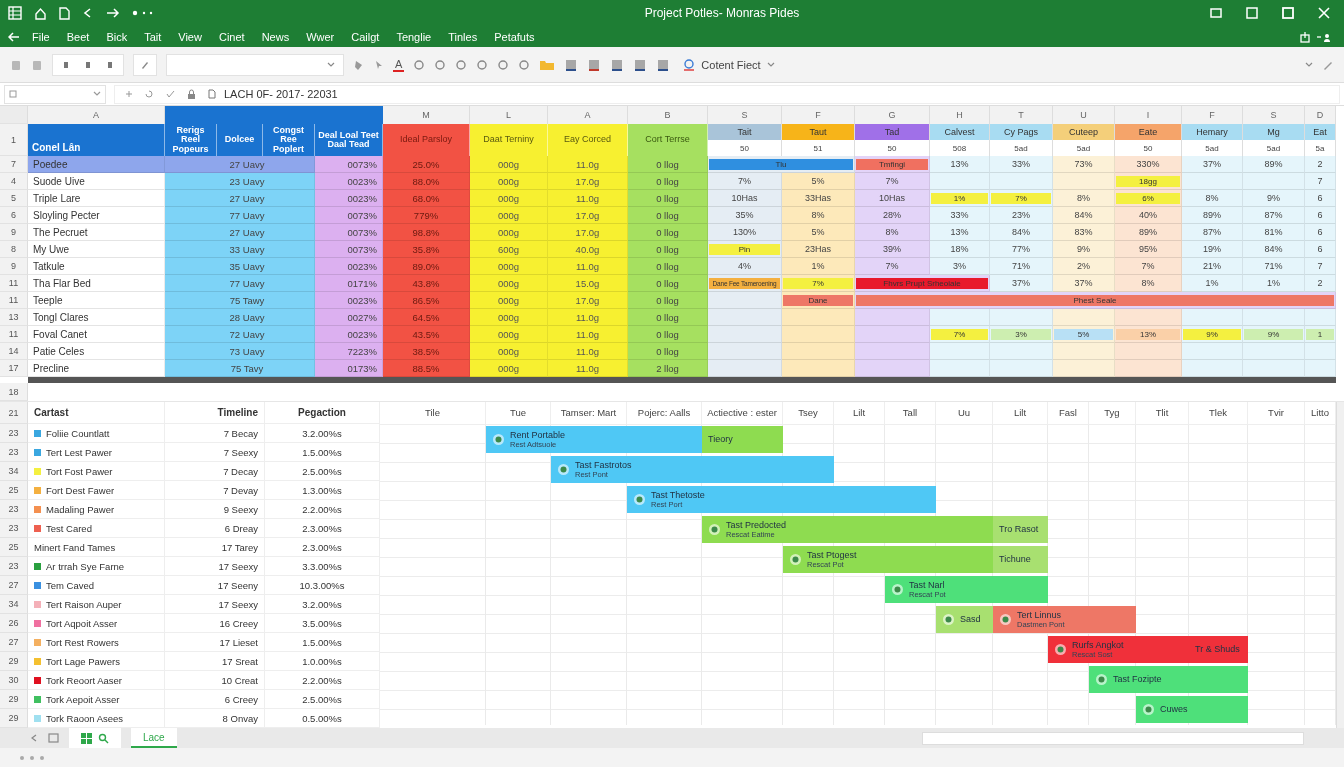 Image resolution: width=1344 pixels, height=768 pixels. I want to click on task-bar: Tichune, so click(1020, 560).